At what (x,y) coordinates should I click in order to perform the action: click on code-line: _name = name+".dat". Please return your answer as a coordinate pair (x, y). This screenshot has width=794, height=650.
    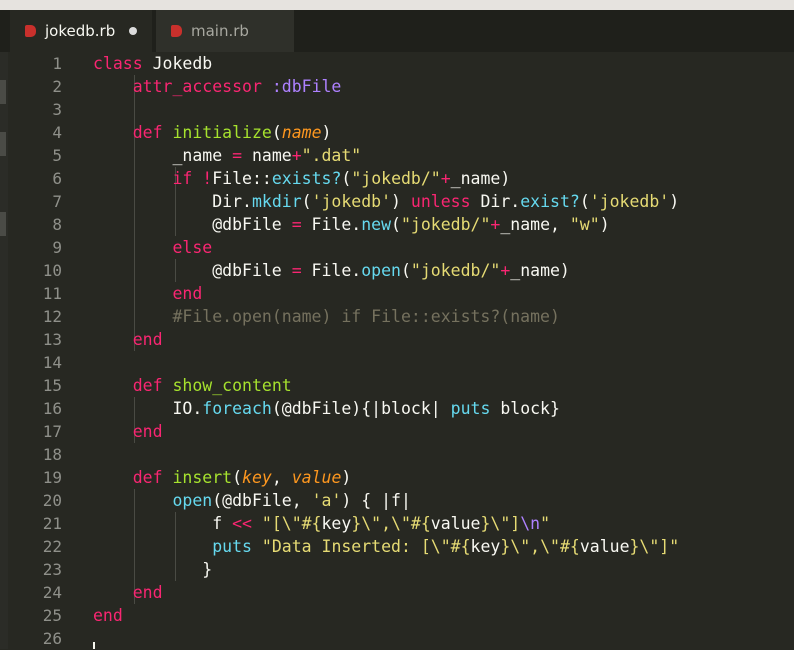
    Looking at the image, I should click on (227, 155).